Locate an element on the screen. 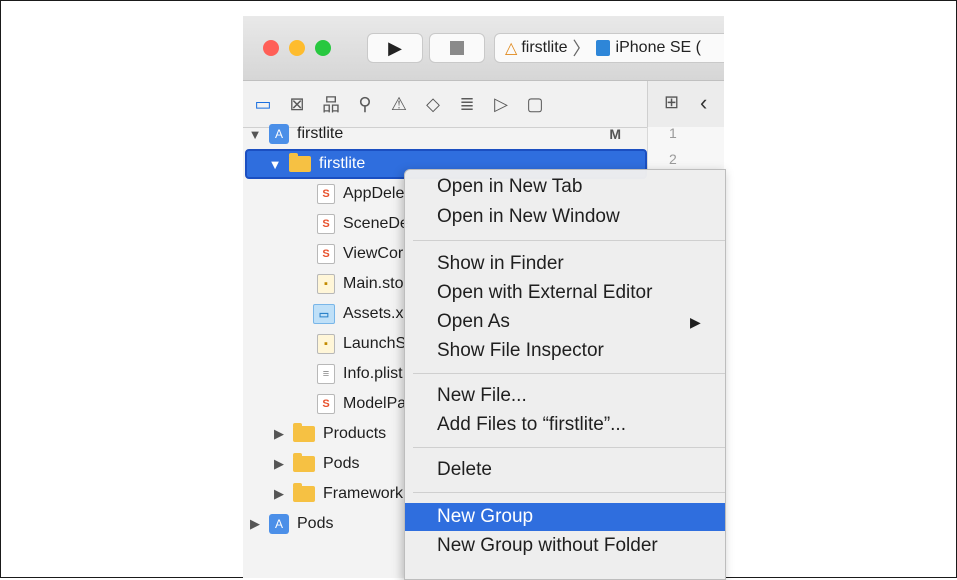 This screenshot has width=957, height=580. tree-item-label: Framework is located at coordinates (363, 493).